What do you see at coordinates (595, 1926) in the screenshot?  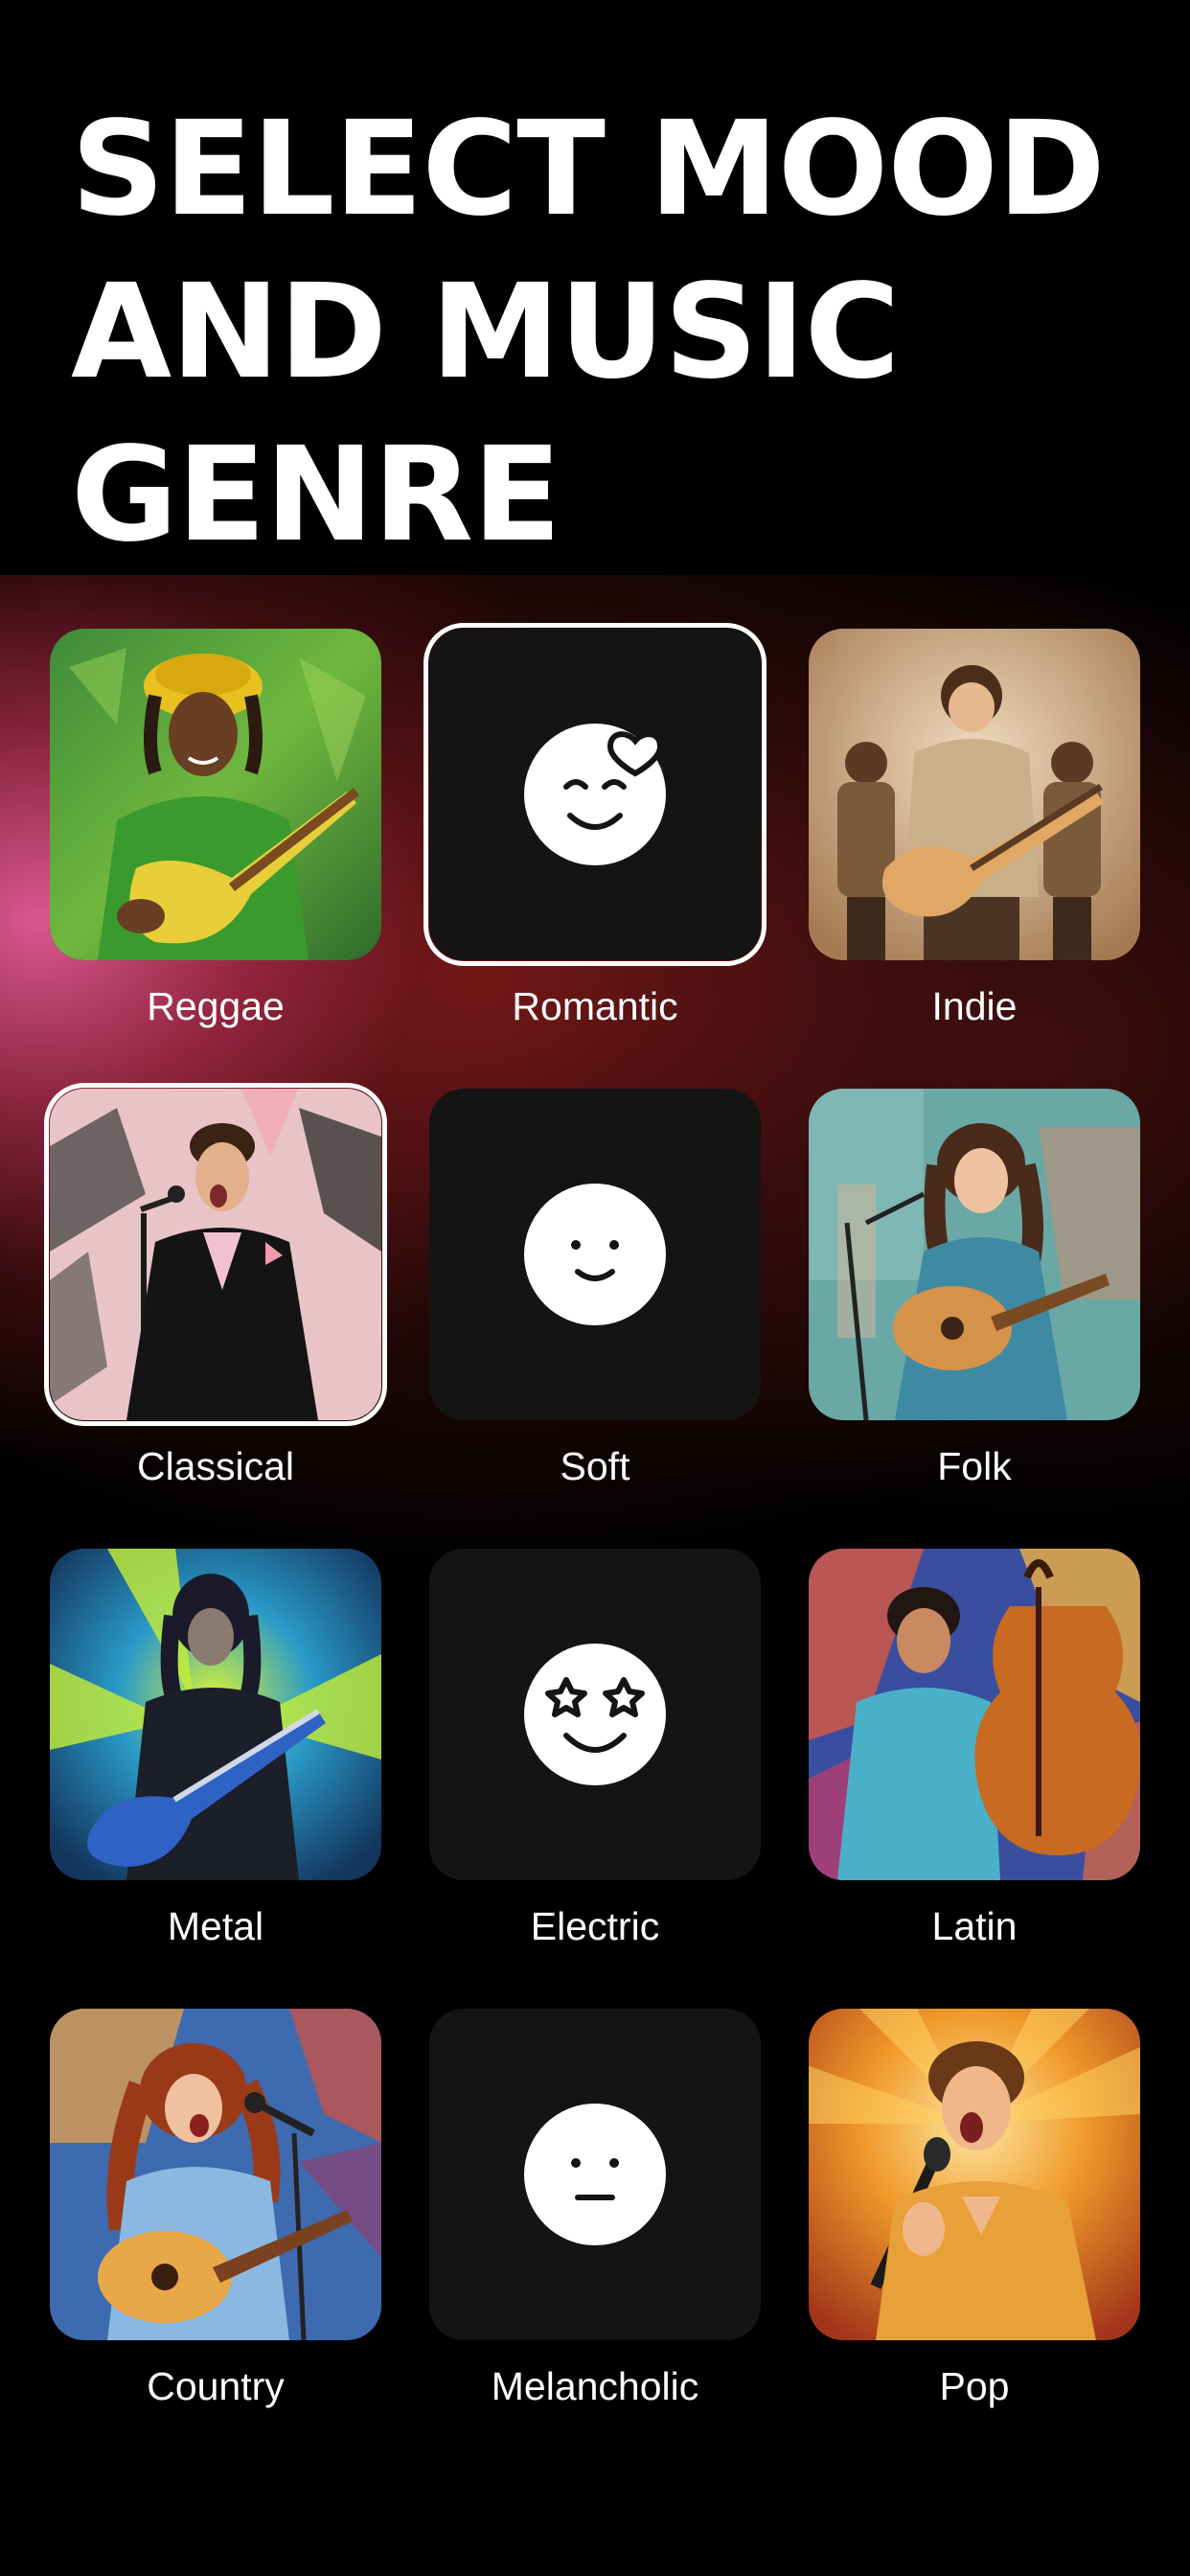 I see `option-label-electric: Electric` at bounding box center [595, 1926].